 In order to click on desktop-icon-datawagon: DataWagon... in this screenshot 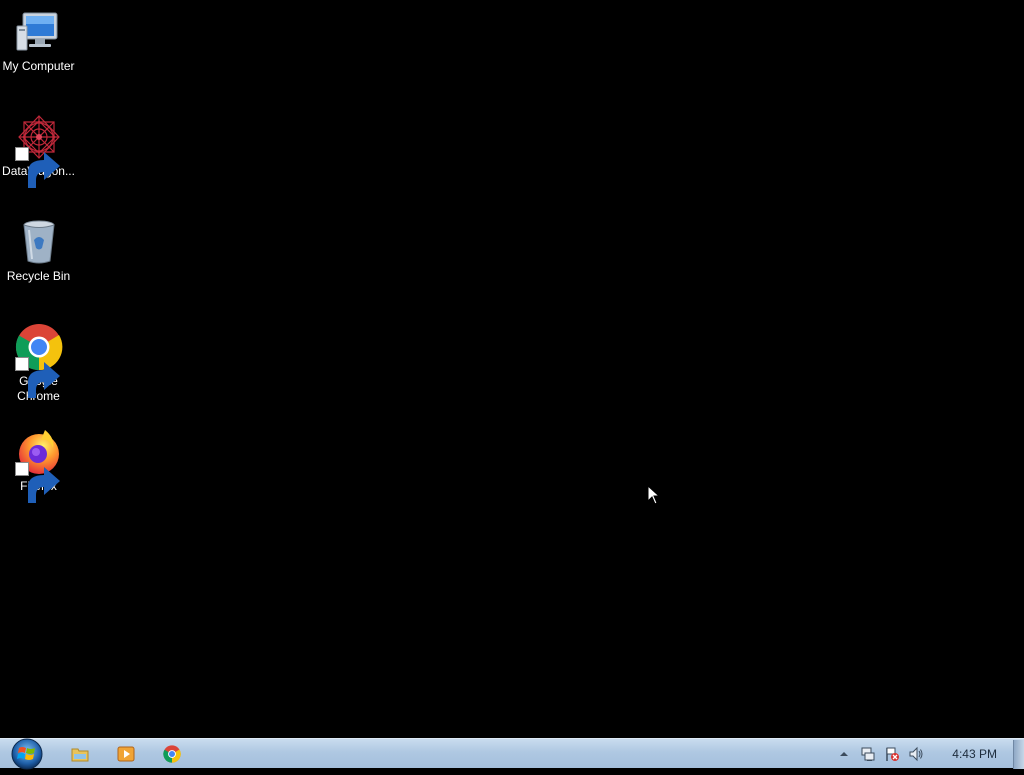, I will do `click(38, 150)`.